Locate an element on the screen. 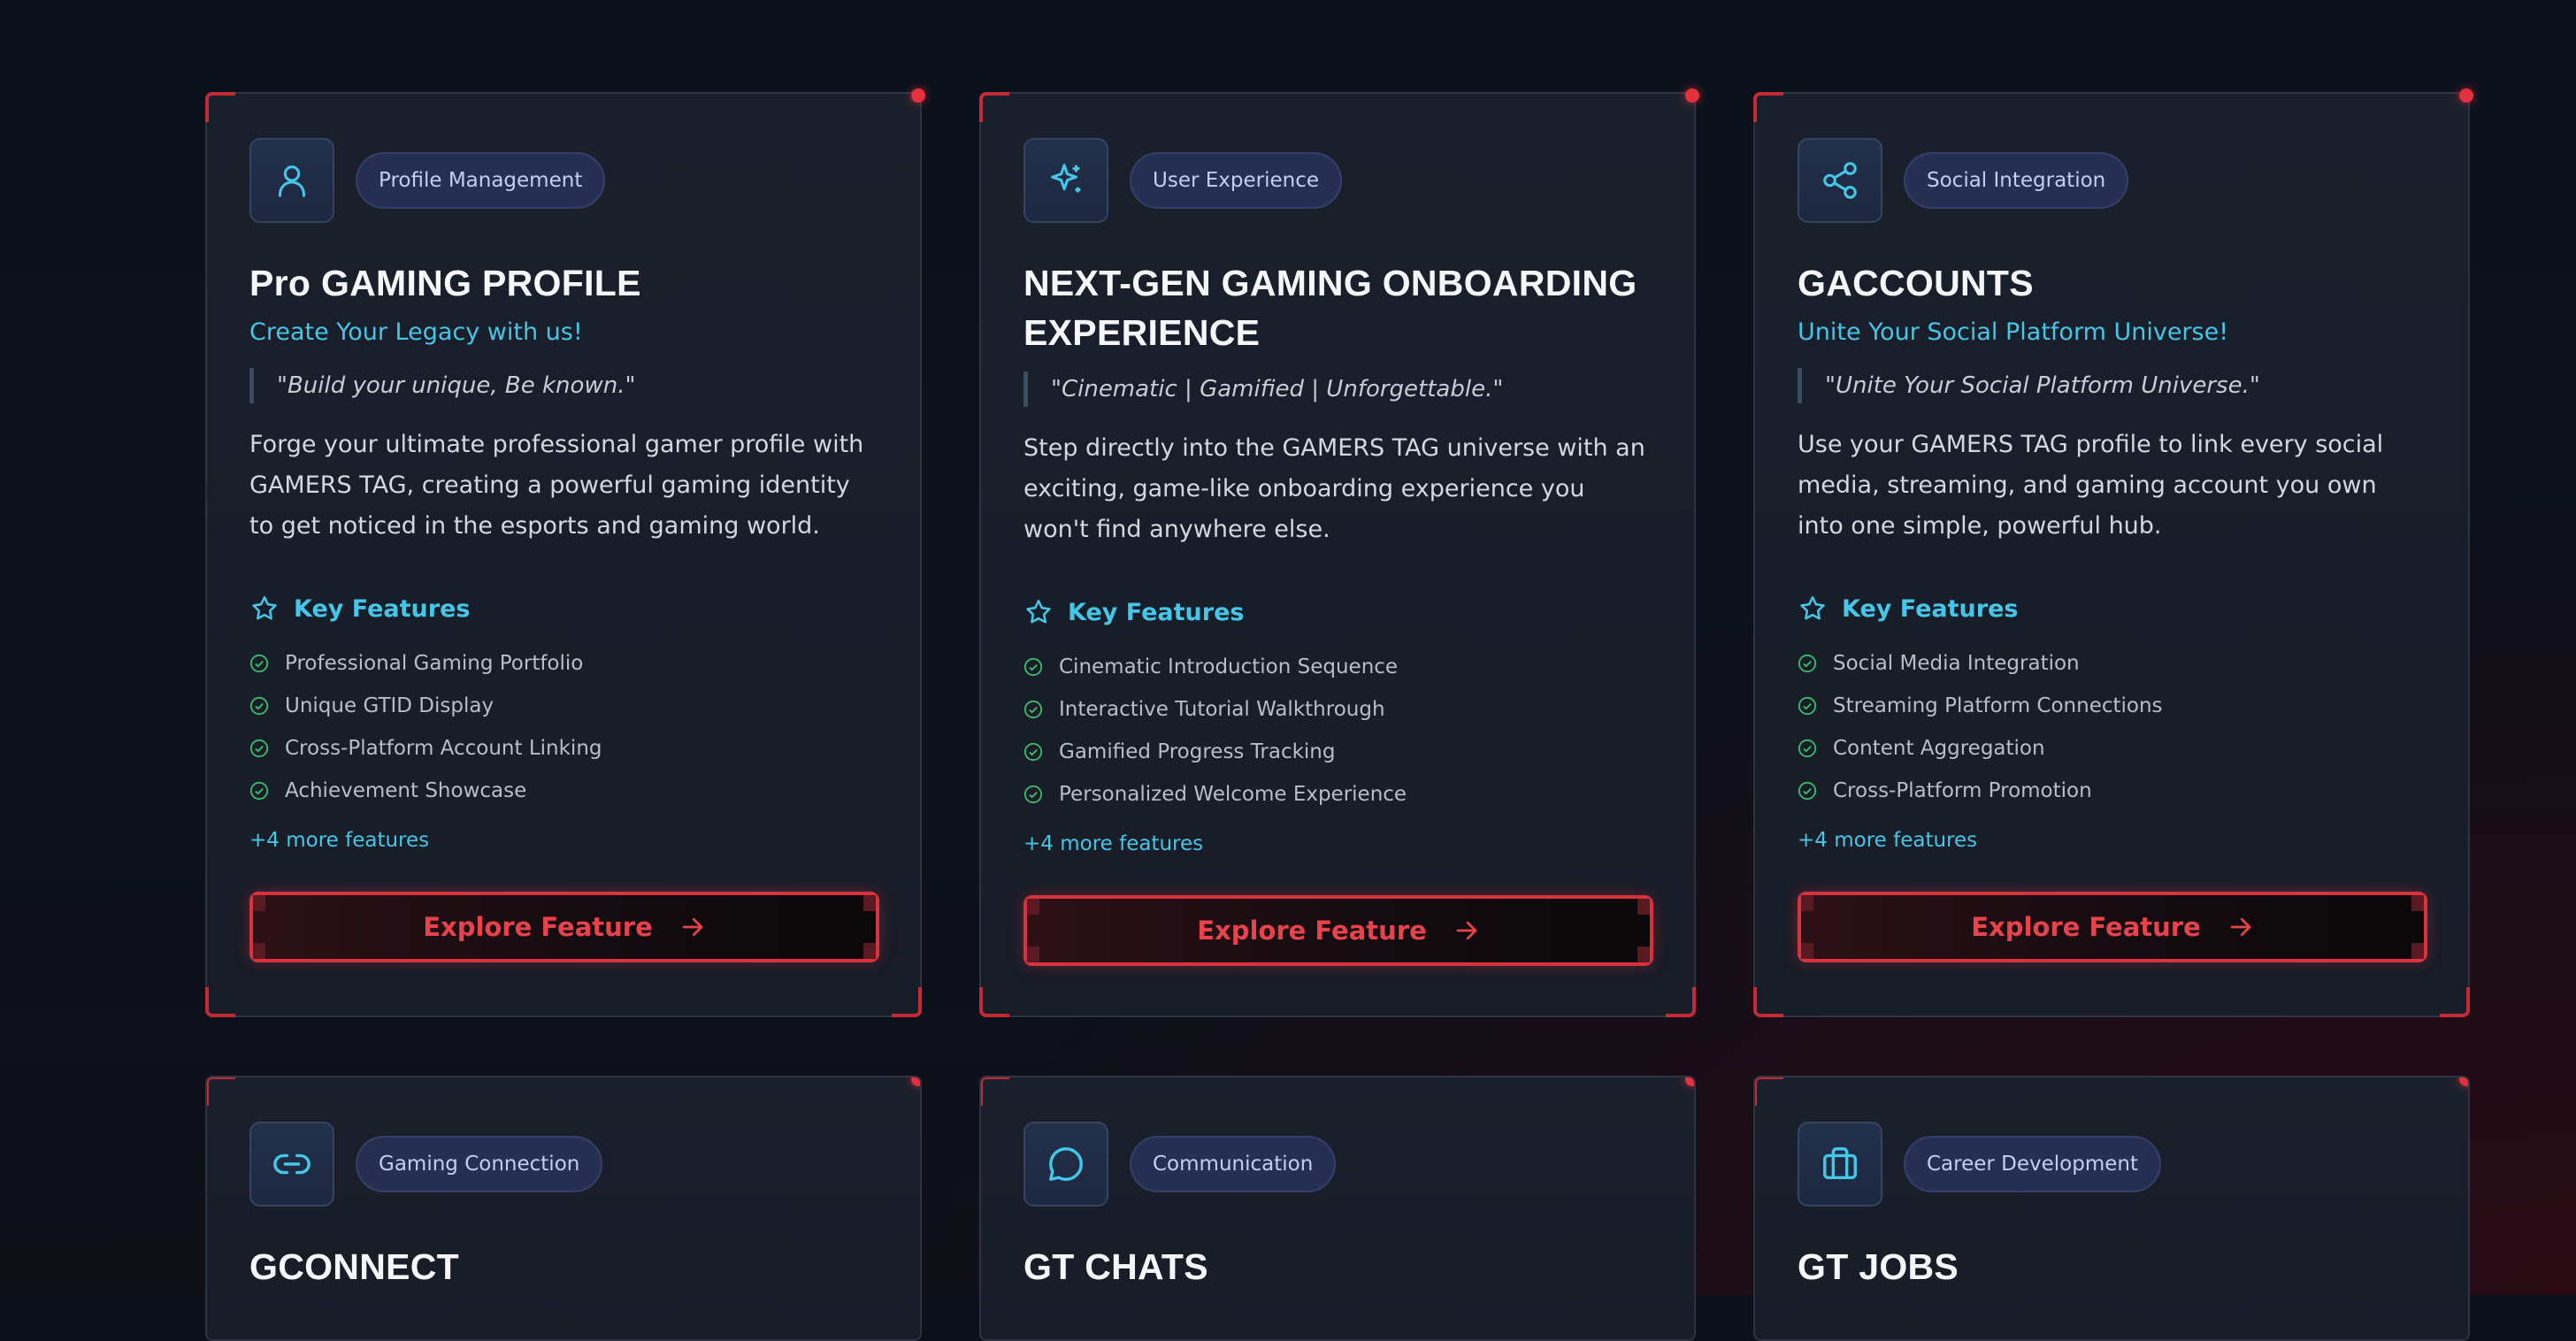  category-badge: Social Integration is located at coordinates (2016, 180).